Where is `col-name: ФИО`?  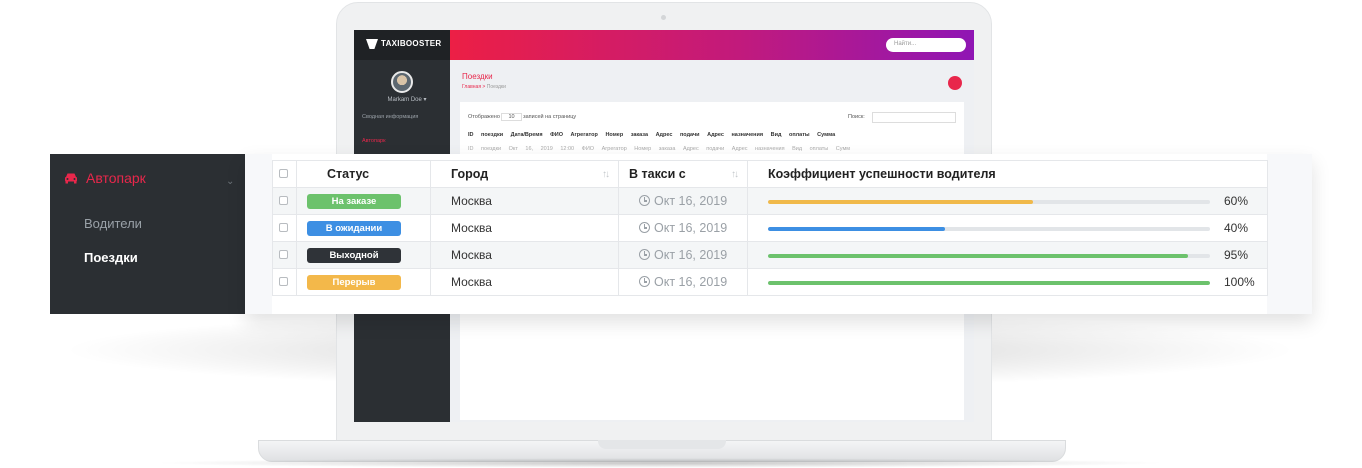 col-name: ФИО is located at coordinates (556, 135).